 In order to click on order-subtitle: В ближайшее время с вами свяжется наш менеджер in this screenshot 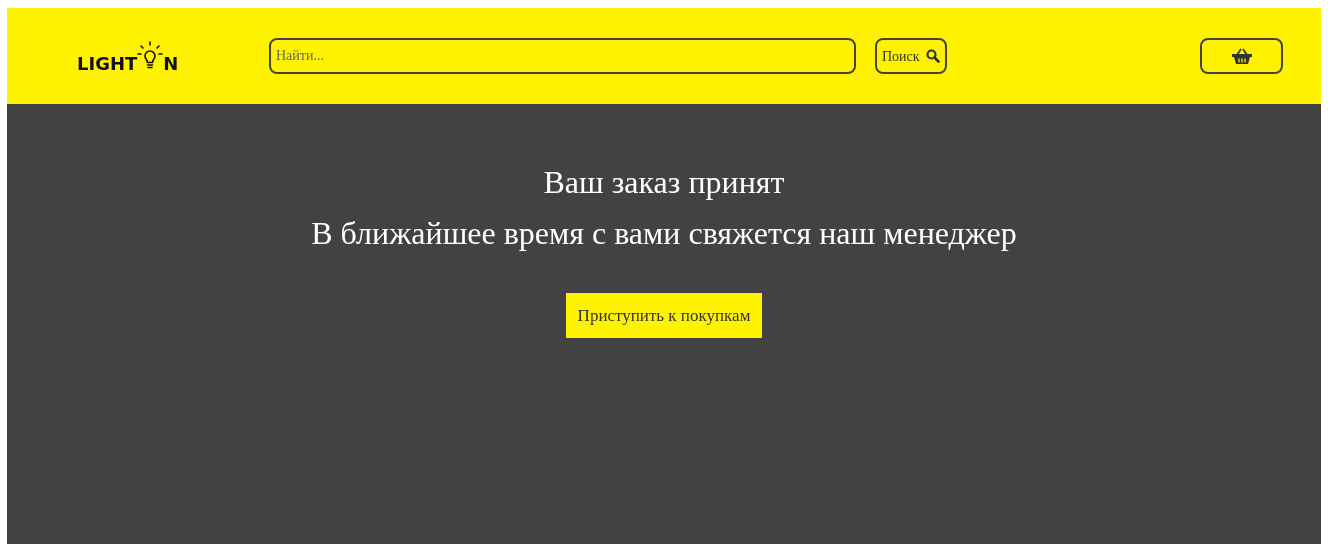, I will do `click(664, 233)`.